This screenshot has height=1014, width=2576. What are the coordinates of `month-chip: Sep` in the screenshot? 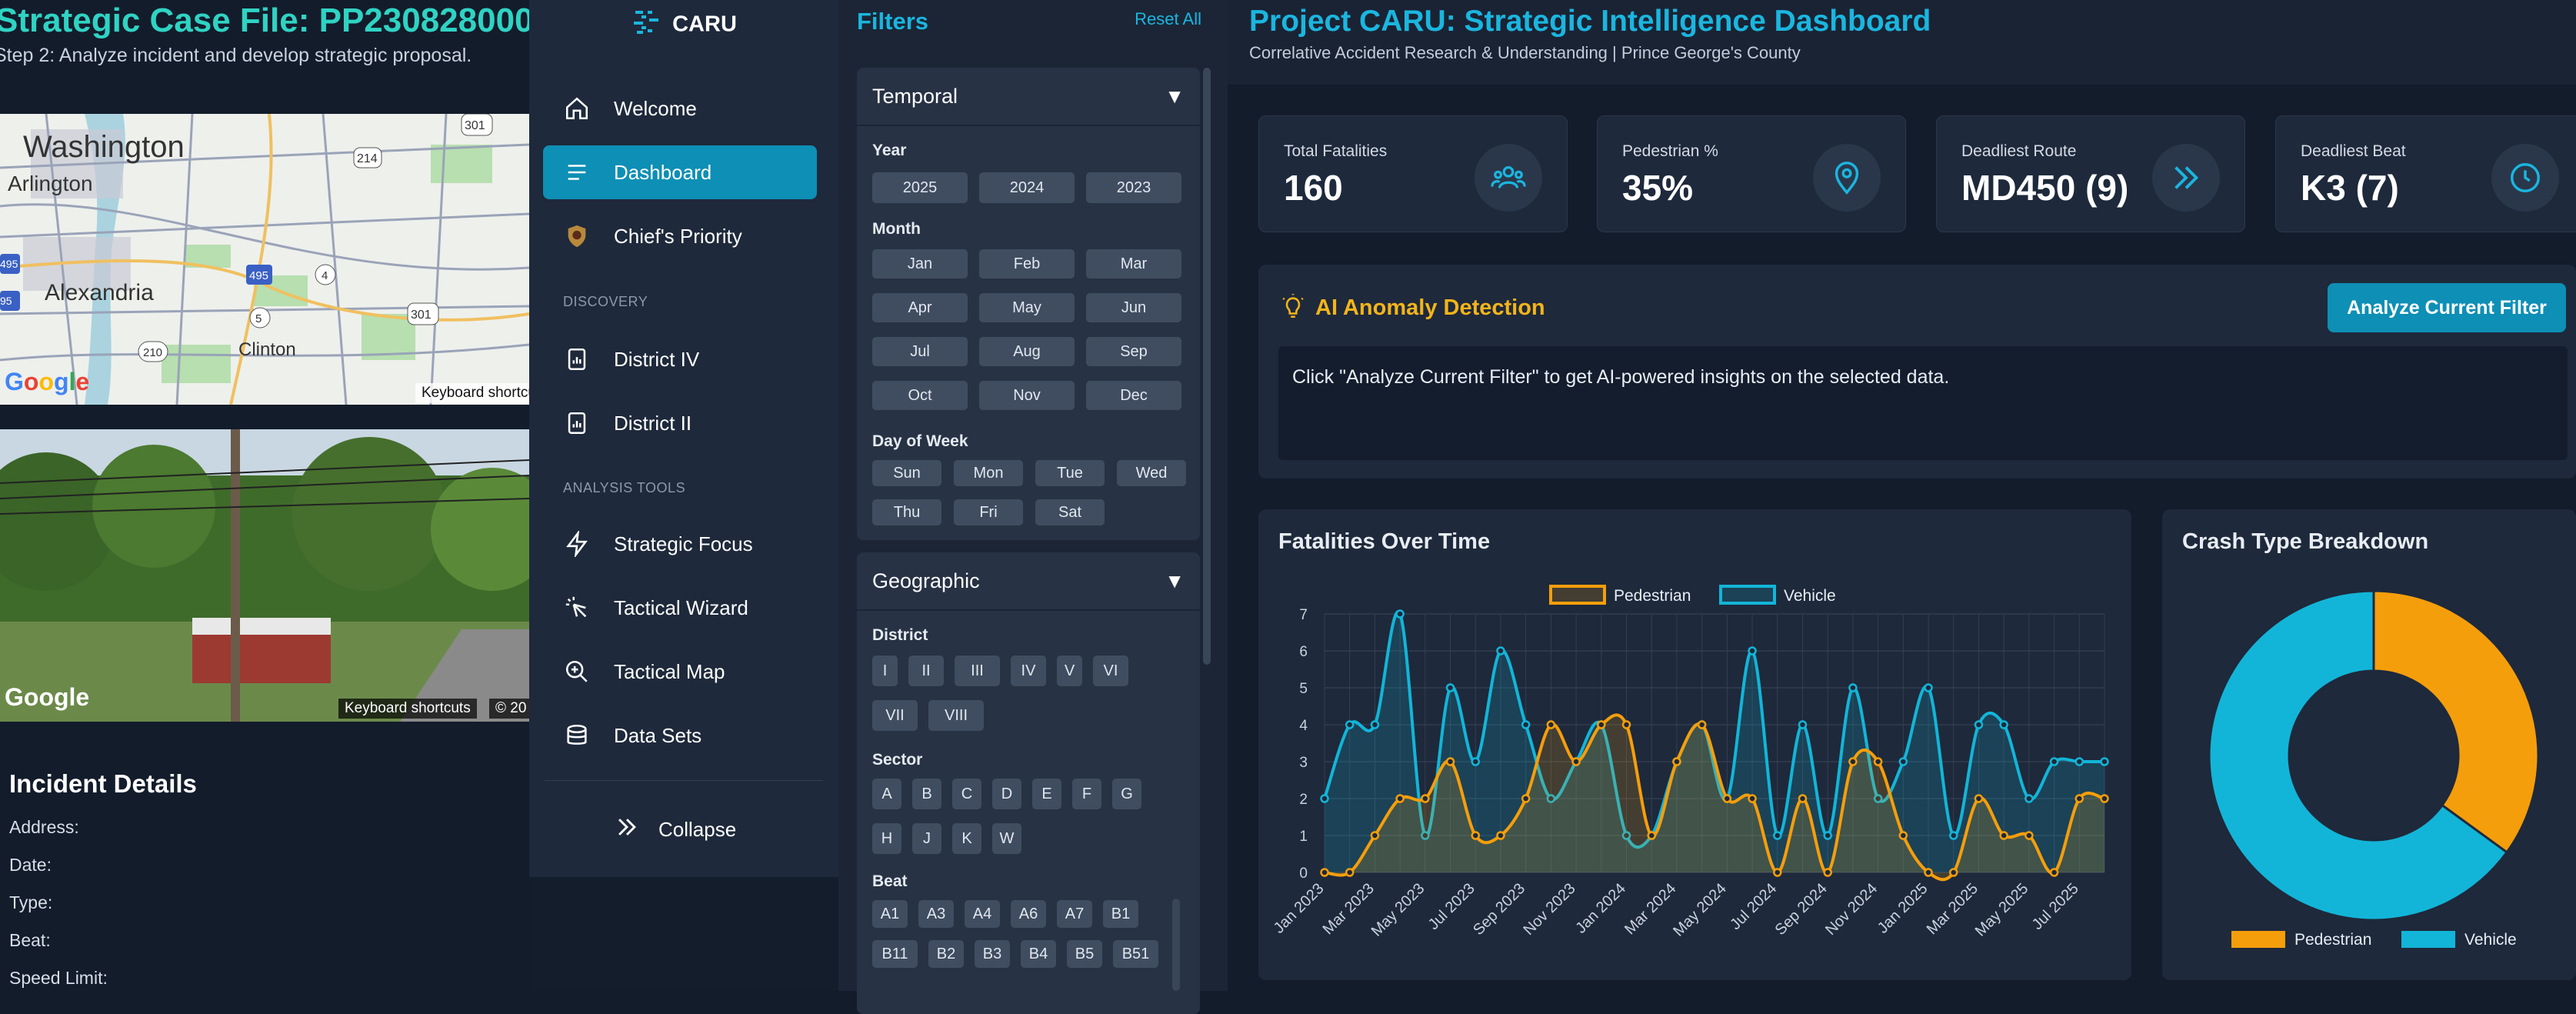 It's located at (1133, 351).